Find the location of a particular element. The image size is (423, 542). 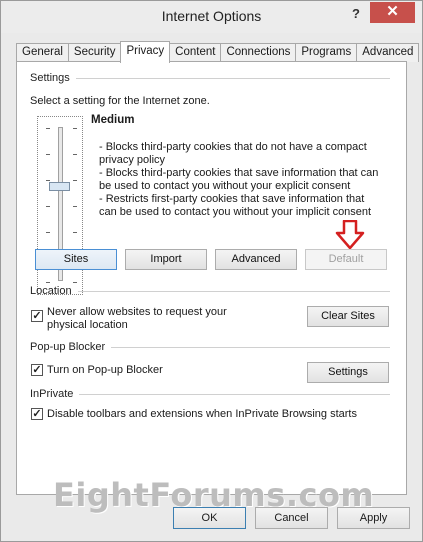

apply-button: Apply is located at coordinates (373, 518).